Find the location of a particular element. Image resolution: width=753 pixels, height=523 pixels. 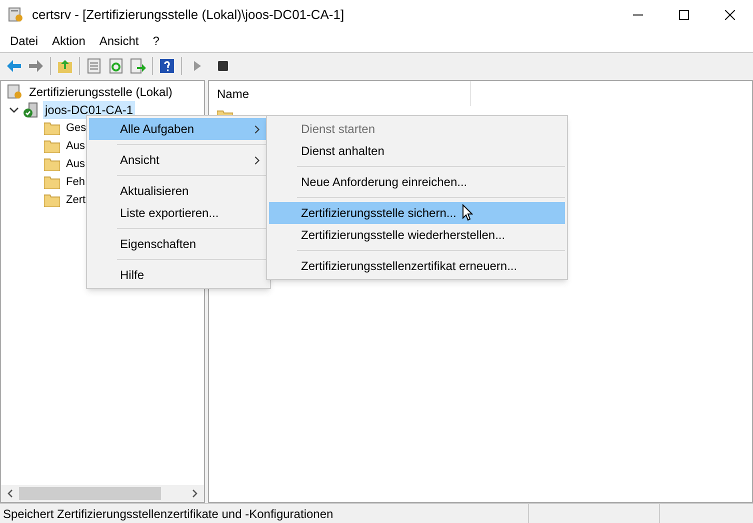

maximize-icon is located at coordinates (684, 15).